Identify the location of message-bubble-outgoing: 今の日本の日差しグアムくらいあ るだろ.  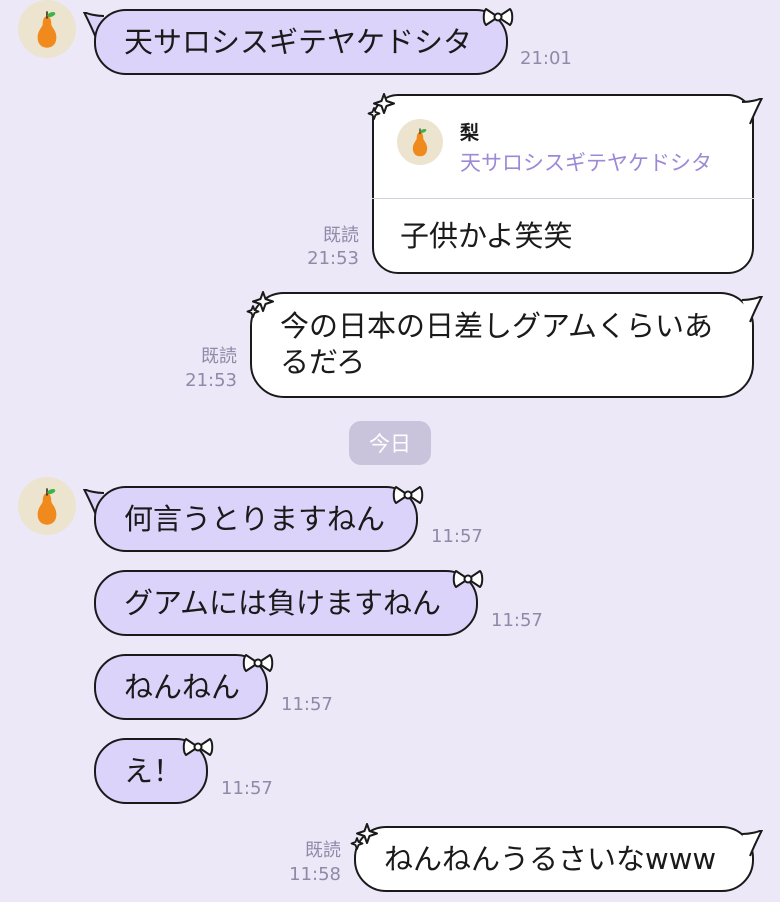
(502, 345).